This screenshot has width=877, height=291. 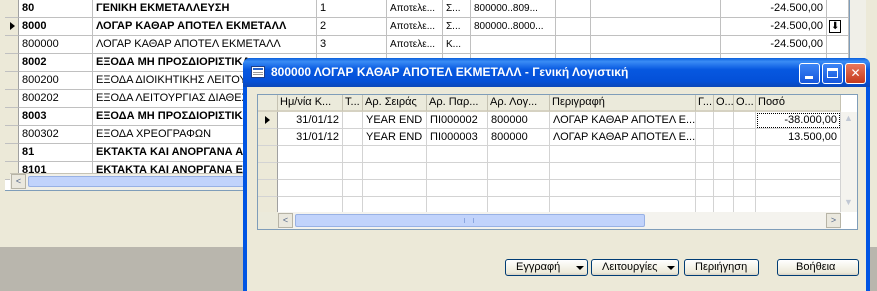 I want to click on horizontal-scroll-thumb, so click(x=470, y=220).